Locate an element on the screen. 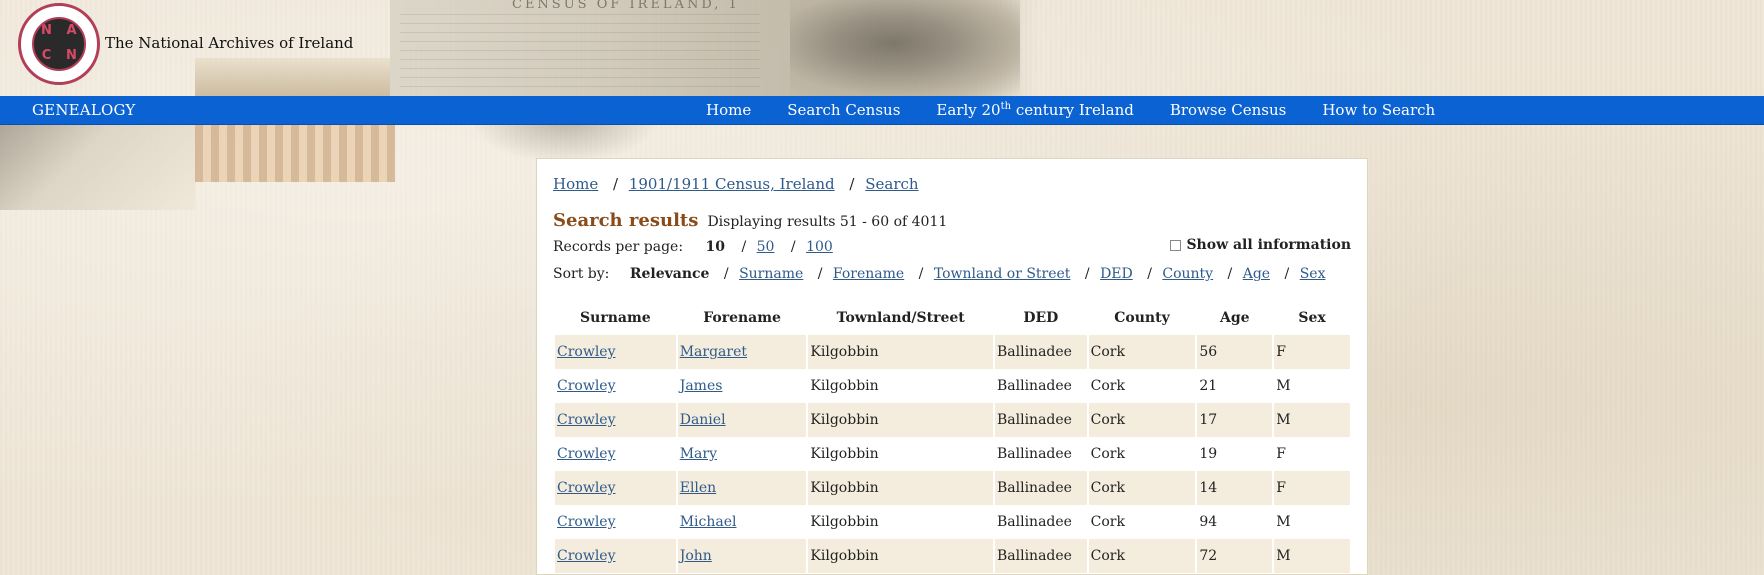 The height and width of the screenshot is (575, 1764). national-archives-seal-logo: N A C N is located at coordinates (59, 44).